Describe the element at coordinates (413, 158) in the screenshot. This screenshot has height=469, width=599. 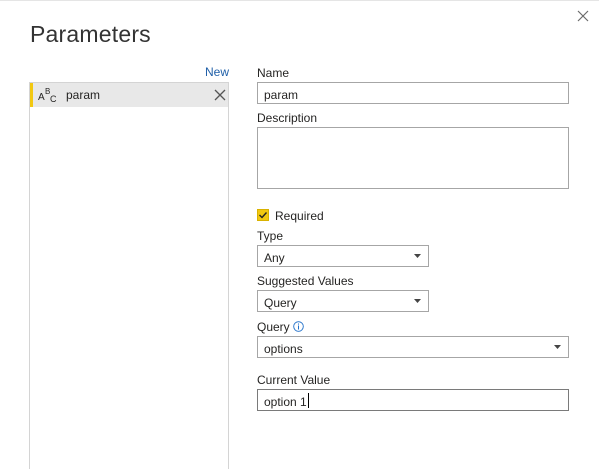
I see `description-field` at that location.